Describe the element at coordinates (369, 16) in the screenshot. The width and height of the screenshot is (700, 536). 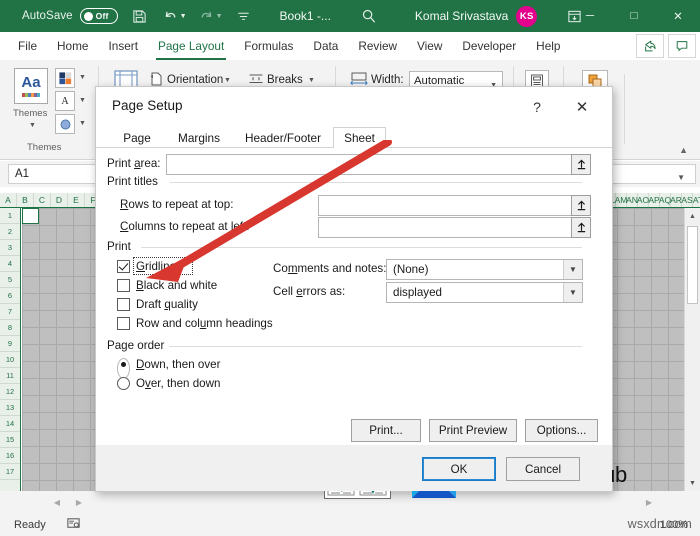
I see `search-icon` at that location.